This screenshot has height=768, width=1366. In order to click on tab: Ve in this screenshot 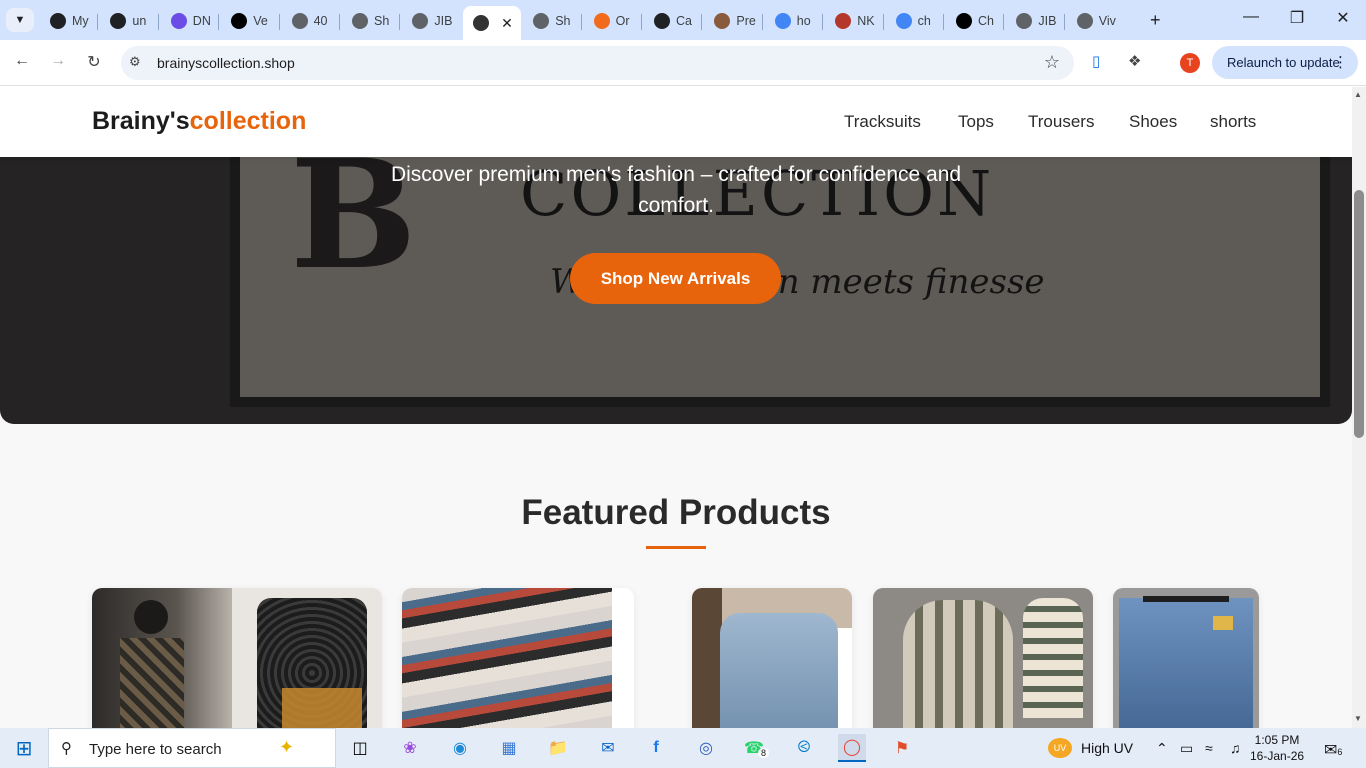, I will do `click(249, 21)`.